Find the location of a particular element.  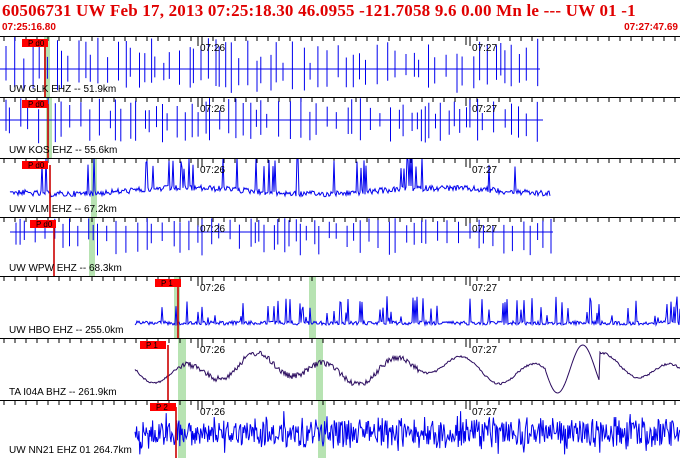

p-pick-label: P 2 is located at coordinates (162, 407).